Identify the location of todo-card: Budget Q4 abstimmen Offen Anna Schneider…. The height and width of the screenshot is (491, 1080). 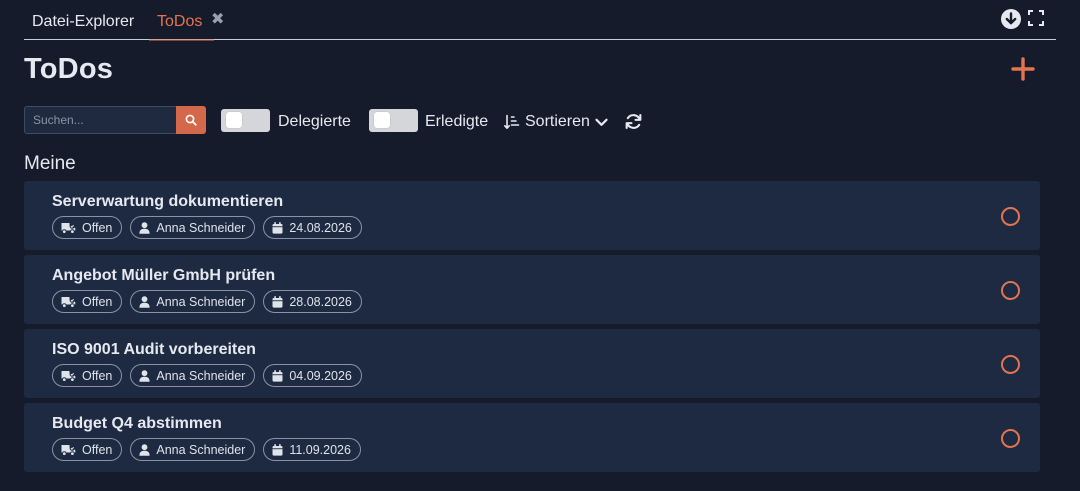
(532, 437).